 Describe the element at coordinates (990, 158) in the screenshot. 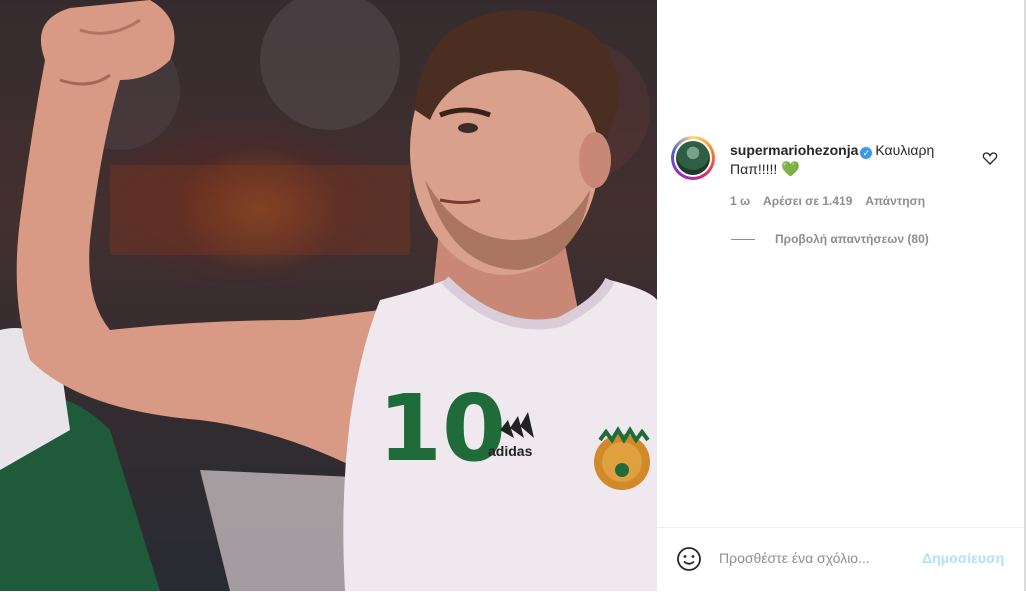

I see `heart-outline-icon` at that location.